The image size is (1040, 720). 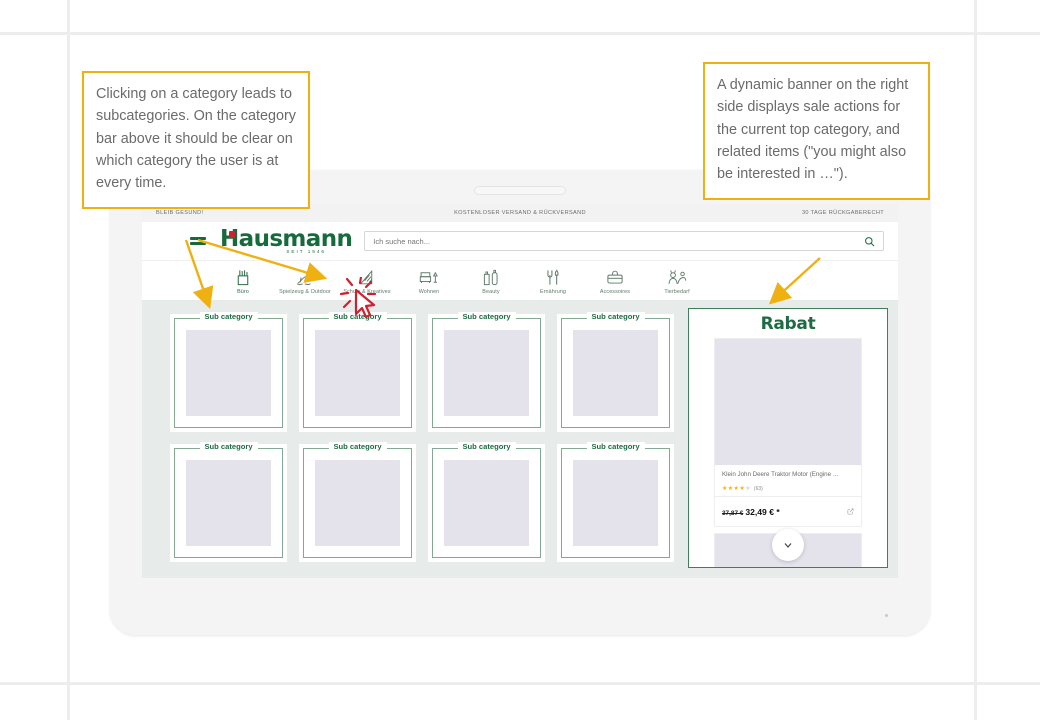 I want to click on set-square-icon, so click(x=367, y=277).